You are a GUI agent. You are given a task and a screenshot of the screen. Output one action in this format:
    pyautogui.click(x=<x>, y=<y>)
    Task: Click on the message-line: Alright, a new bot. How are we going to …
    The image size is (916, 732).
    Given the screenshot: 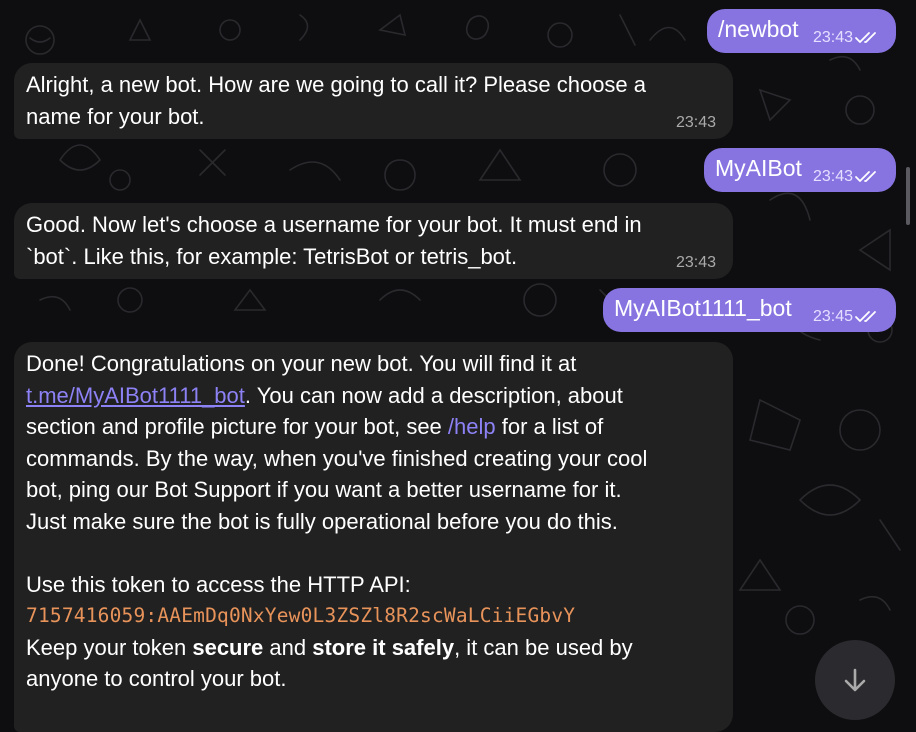 What is the action you would take?
    pyautogui.click(x=336, y=84)
    